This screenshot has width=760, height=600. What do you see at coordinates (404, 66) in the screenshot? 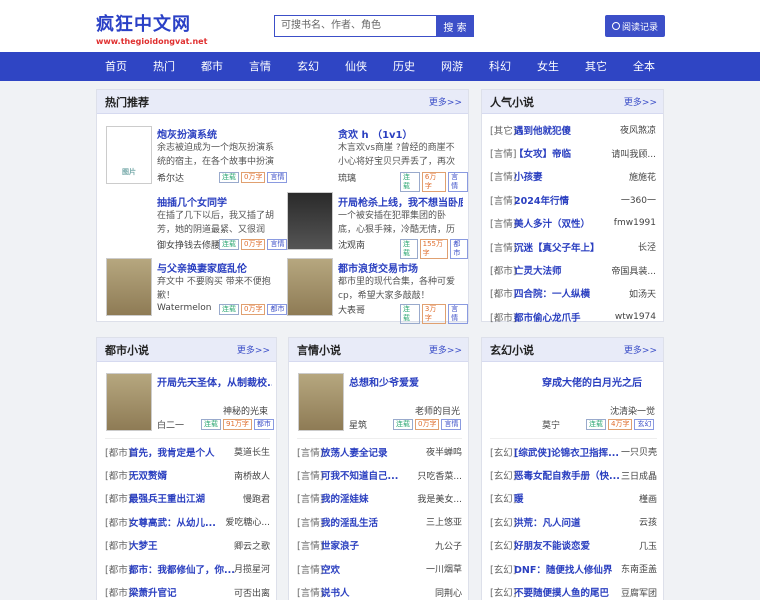
I see `nav-item-history: 历史` at bounding box center [404, 66].